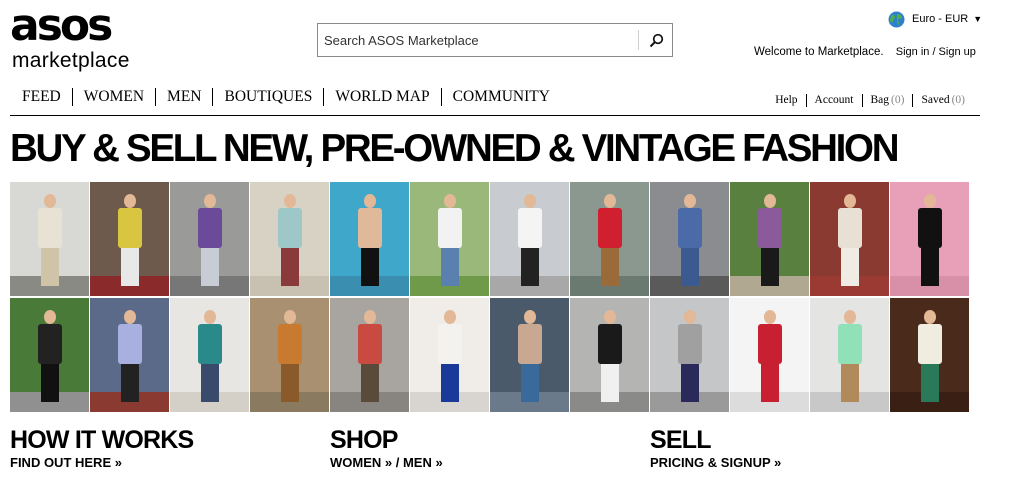  I want to click on currency-selector: Euro - EUR ▼, so click(935, 19).